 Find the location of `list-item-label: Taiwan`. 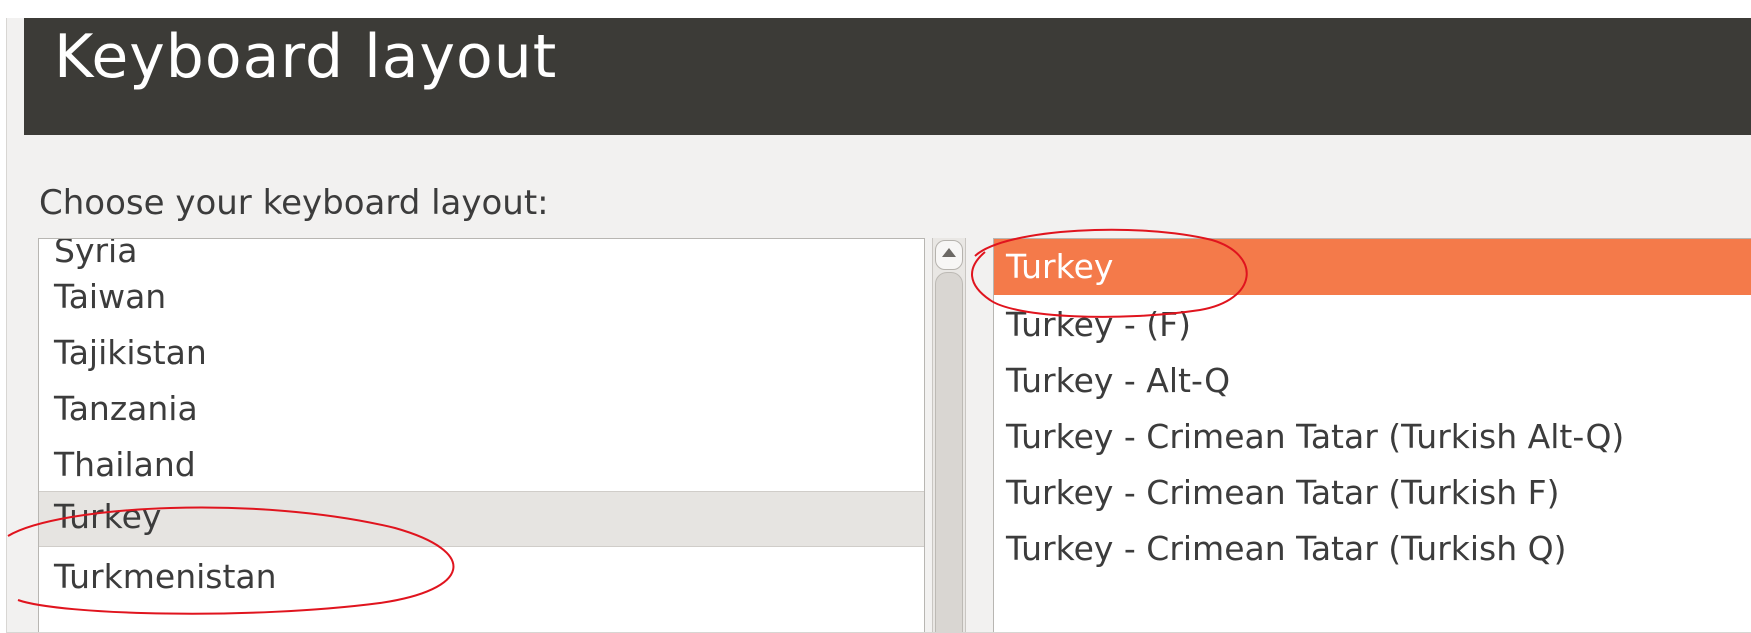

list-item-label: Taiwan is located at coordinates (110, 296).